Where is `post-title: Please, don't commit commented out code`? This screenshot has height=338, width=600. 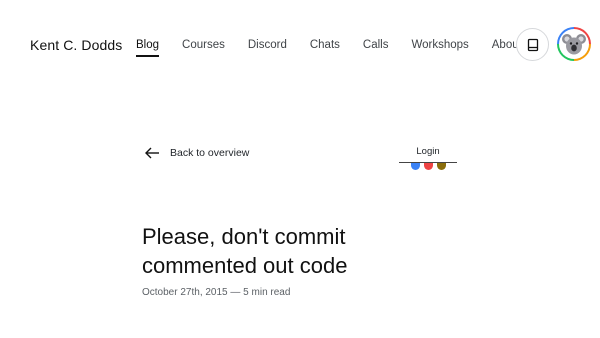 post-title: Please, don't commit commented out code is located at coordinates (245, 251).